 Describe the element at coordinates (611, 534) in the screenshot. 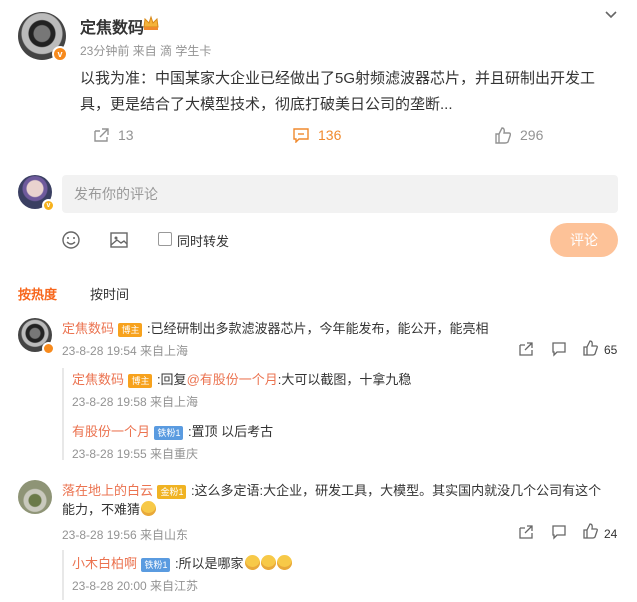

I see `like-count: 24` at that location.